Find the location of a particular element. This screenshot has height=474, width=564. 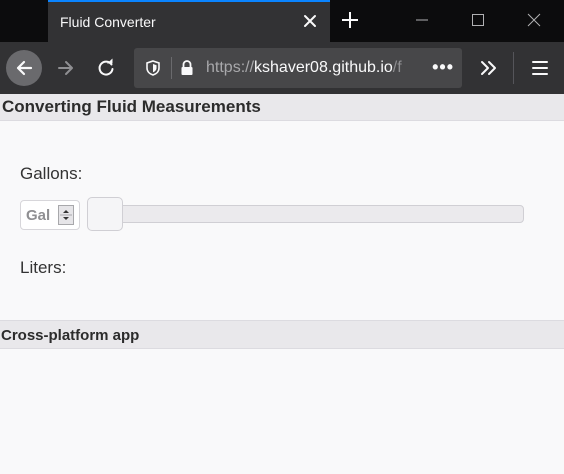

stepper-arrows-icon is located at coordinates (66, 215).